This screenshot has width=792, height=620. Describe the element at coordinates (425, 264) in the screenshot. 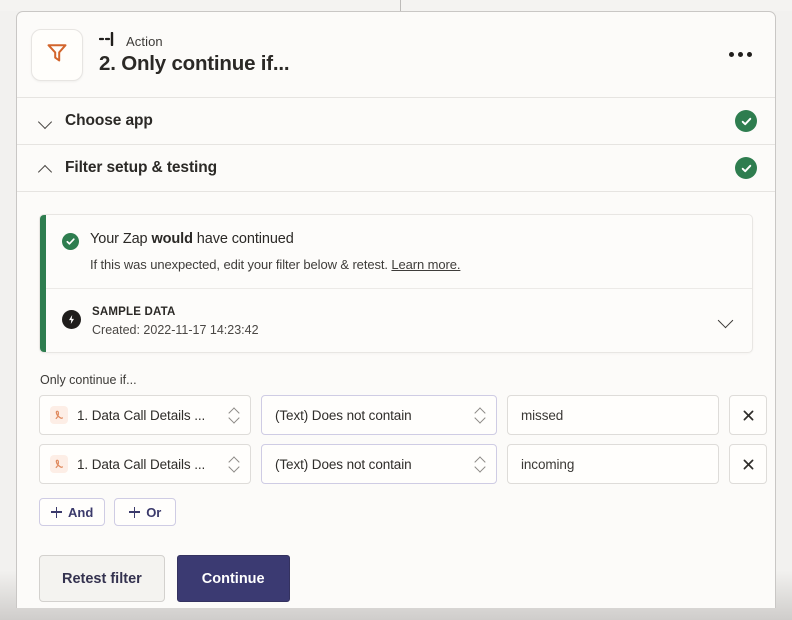

I see `learn-more-link: Learn more.` at that location.